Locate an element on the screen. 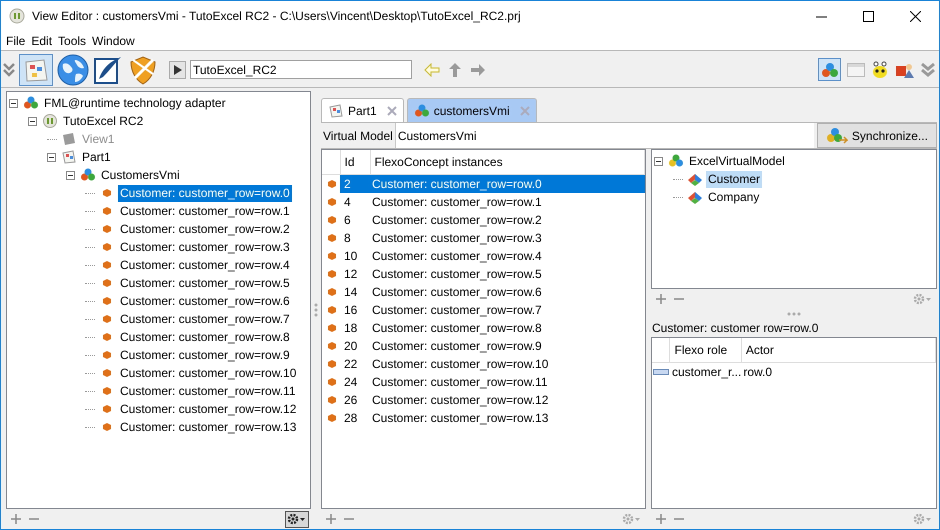  diagram-tool-button is located at coordinates (36, 70).